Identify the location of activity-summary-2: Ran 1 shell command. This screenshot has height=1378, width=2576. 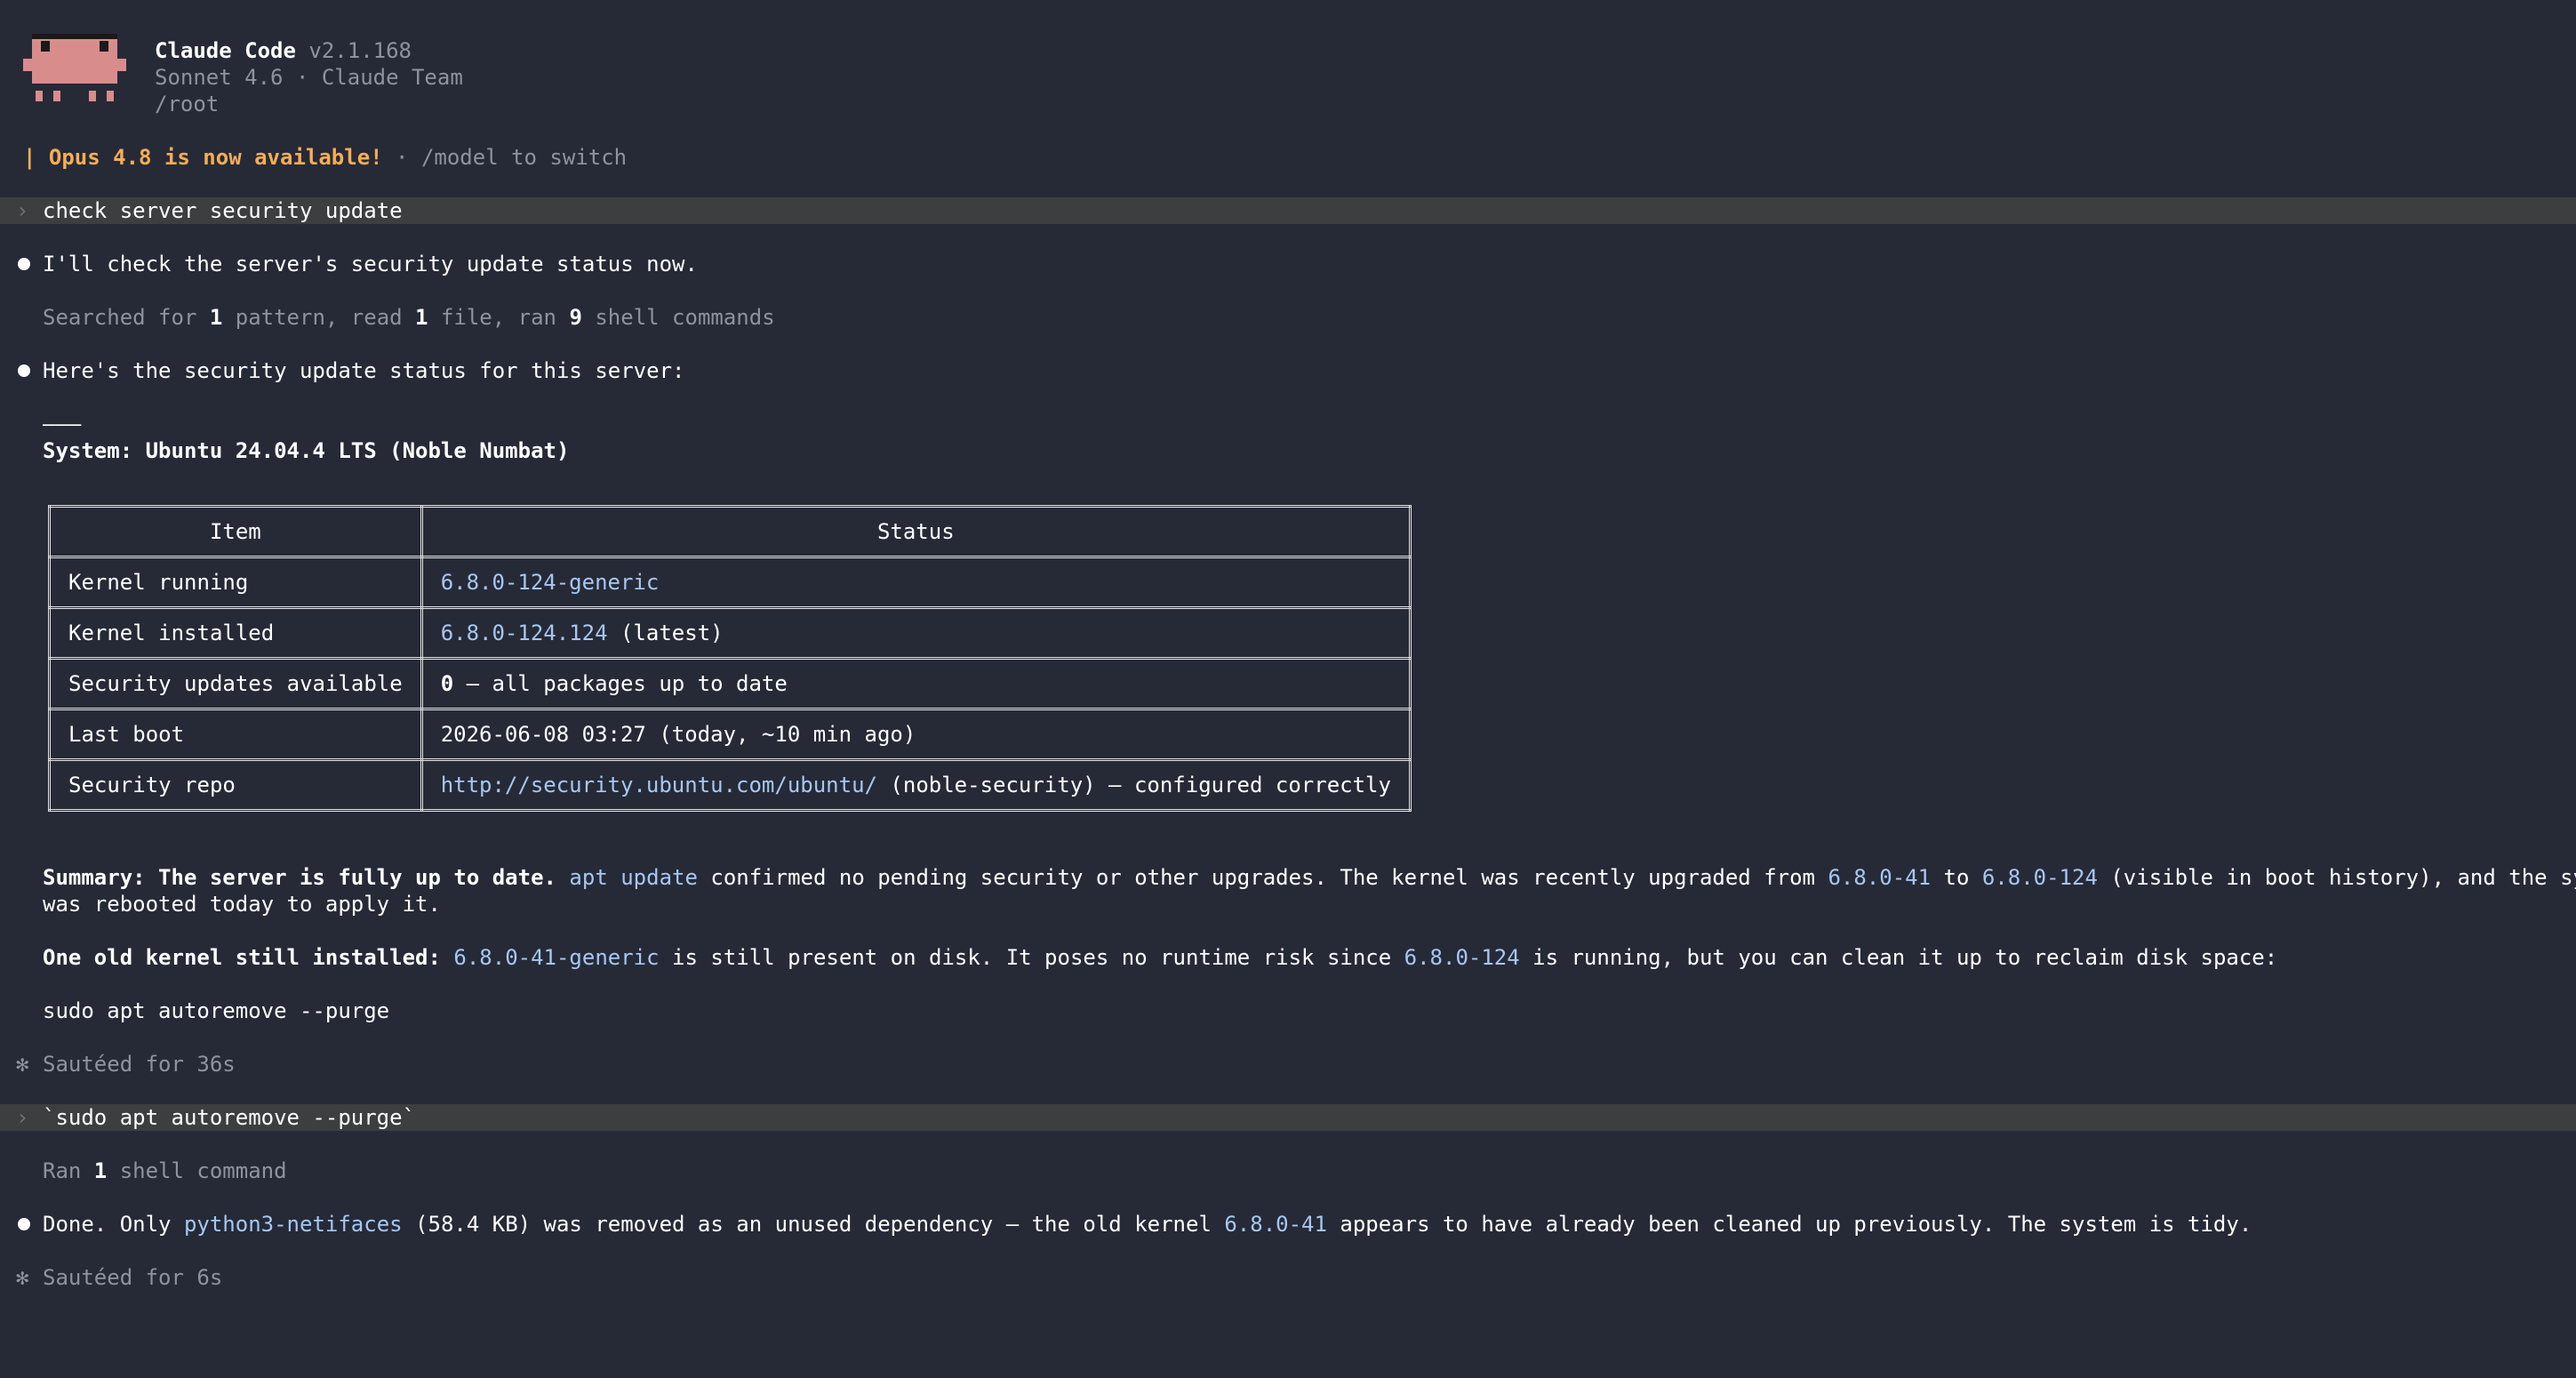
(165, 1170).